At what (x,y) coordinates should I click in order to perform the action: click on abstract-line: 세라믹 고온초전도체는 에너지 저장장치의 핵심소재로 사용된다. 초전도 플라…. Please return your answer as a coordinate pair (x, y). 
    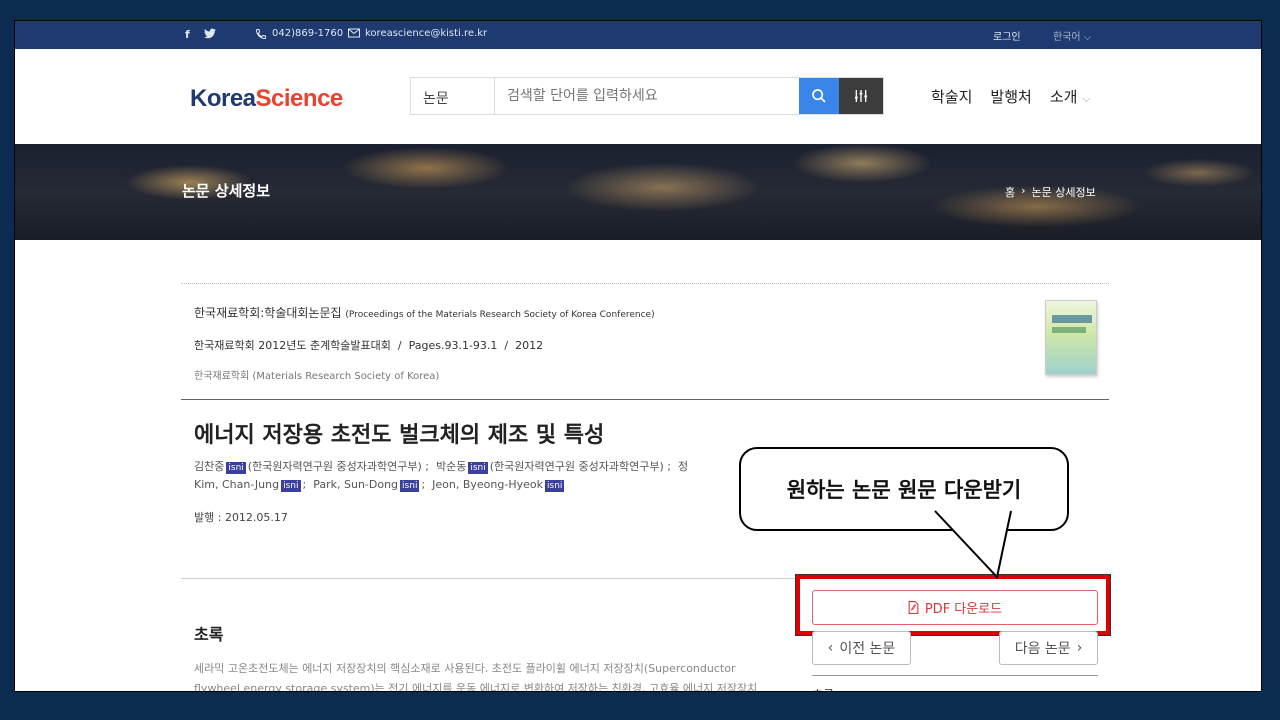
    Looking at the image, I should click on (465, 668).